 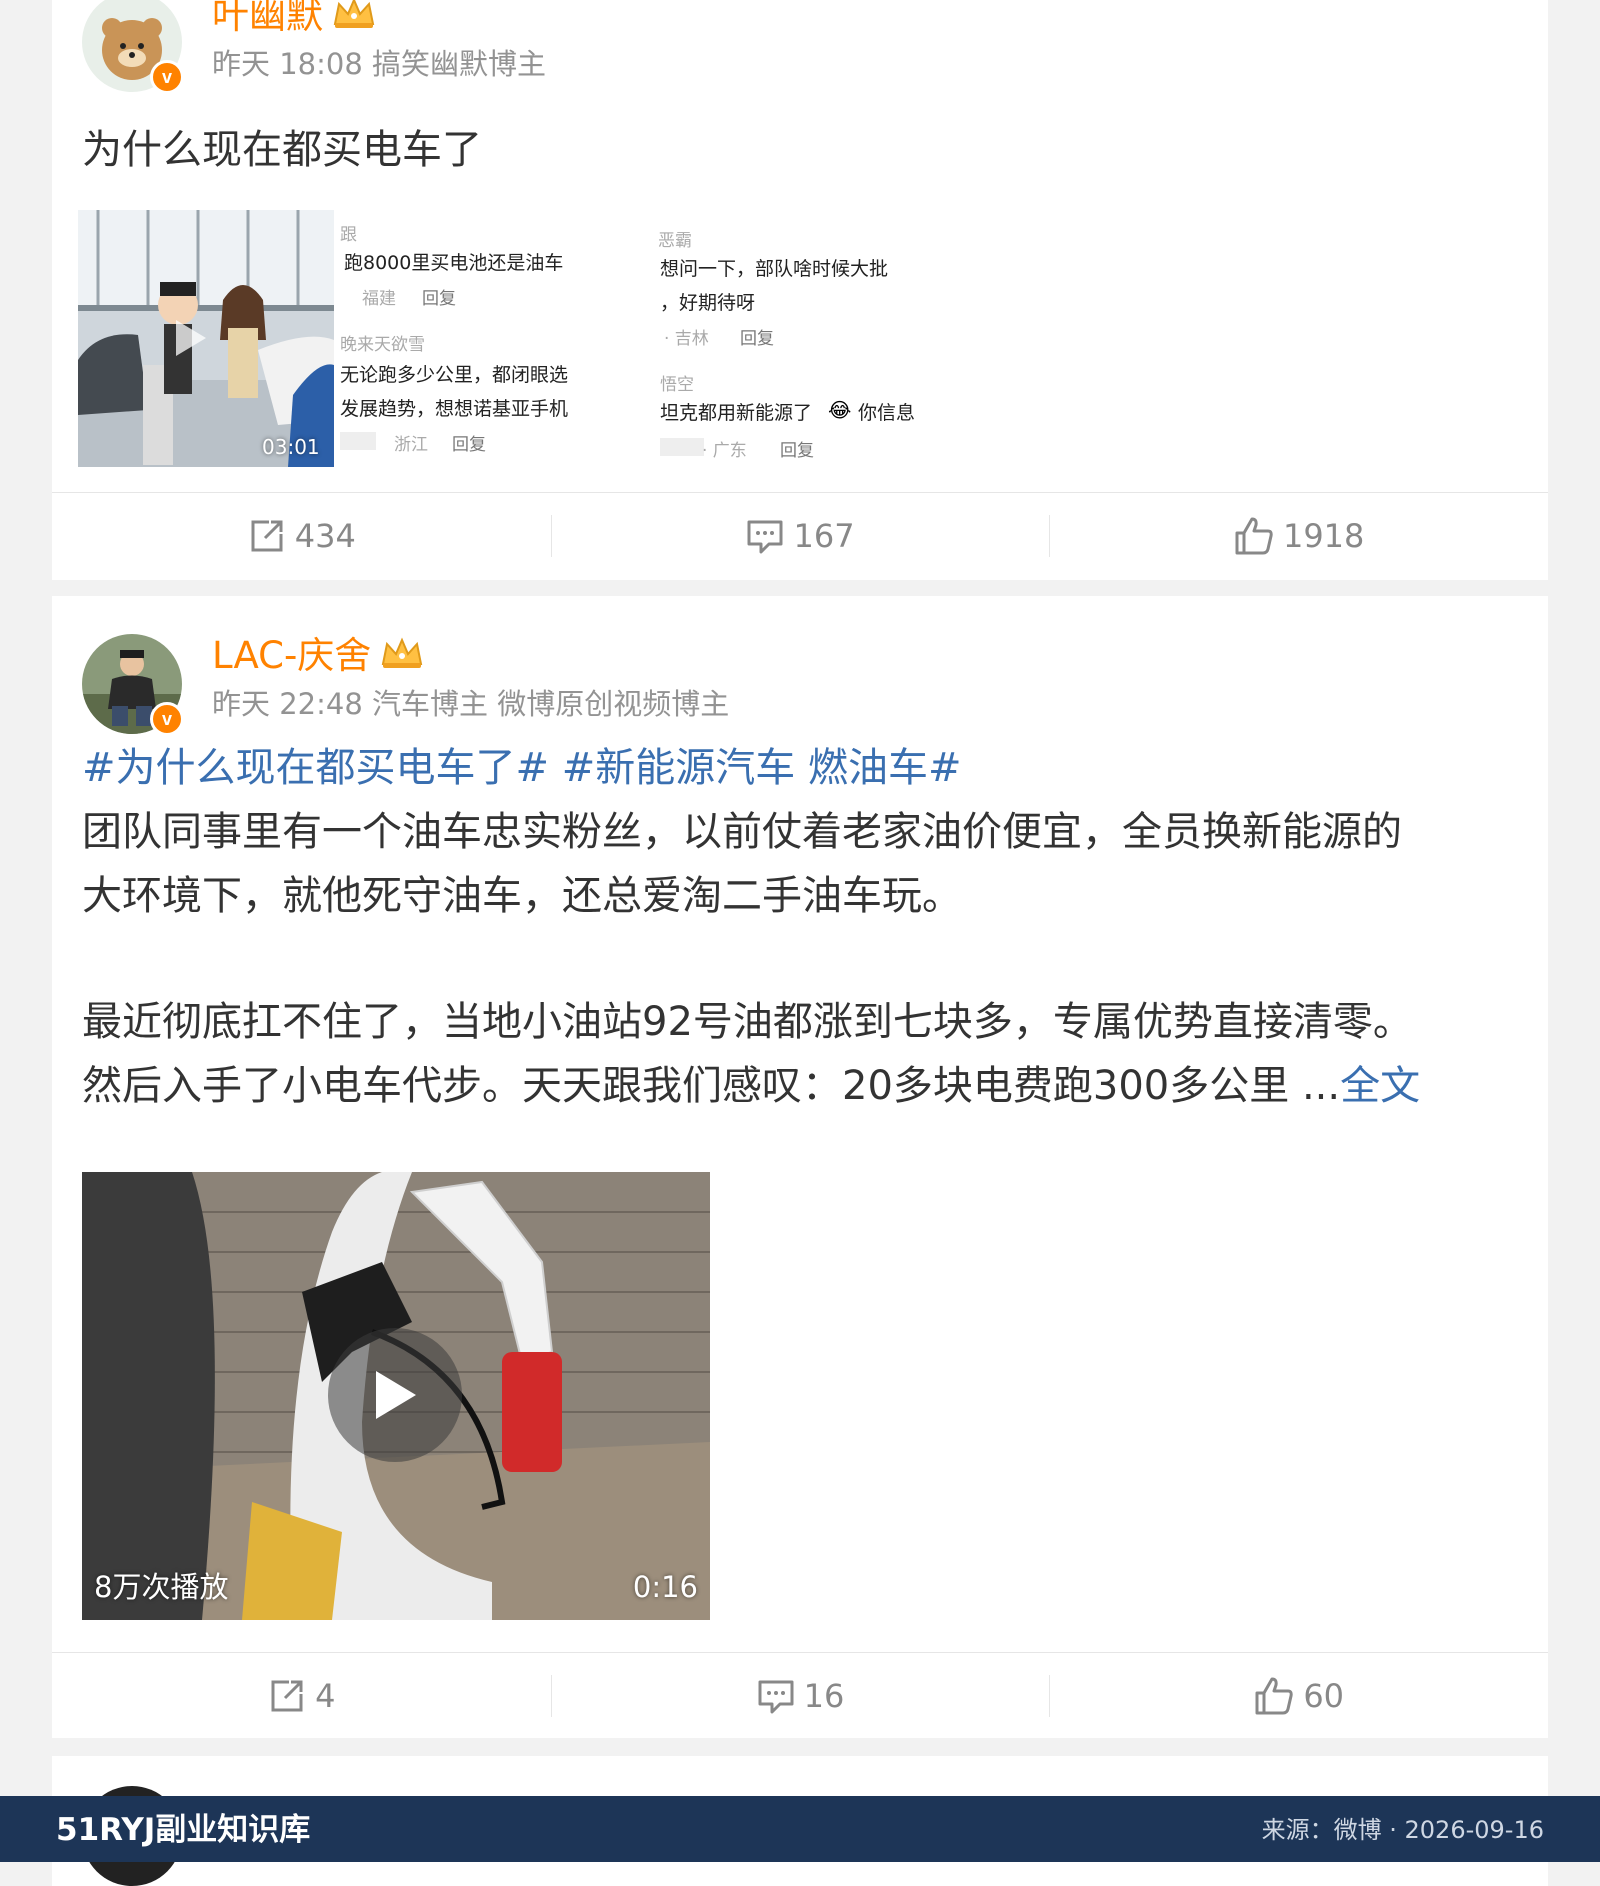 I want to click on like-count: 1918, so click(x=1323, y=535).